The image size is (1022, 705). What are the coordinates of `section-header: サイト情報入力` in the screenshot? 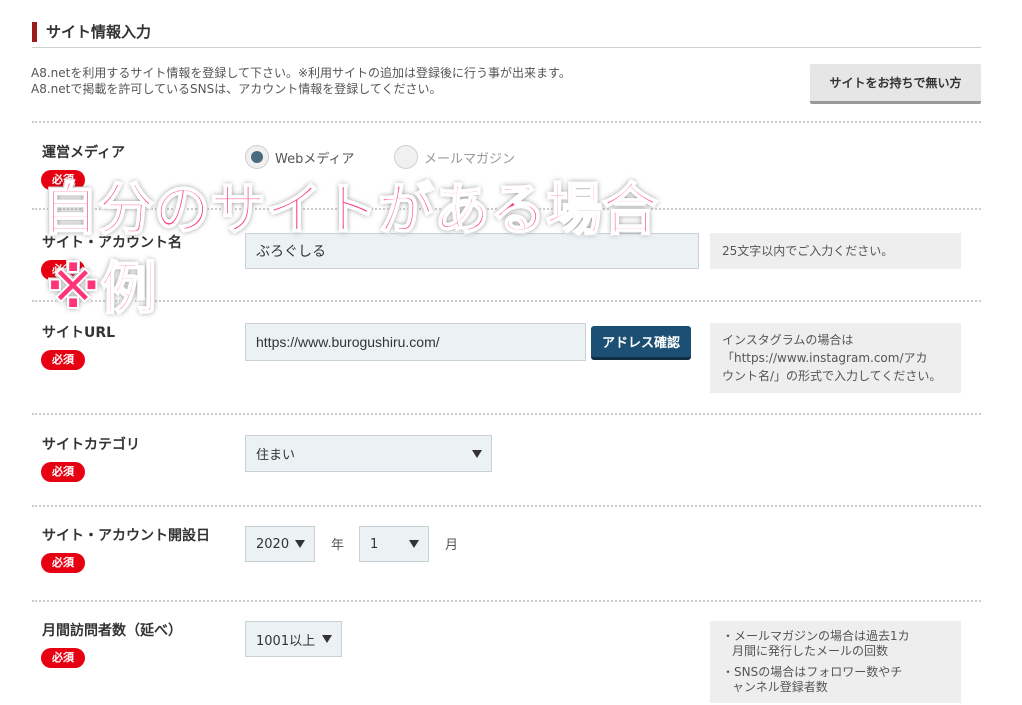 It's located at (506, 34).